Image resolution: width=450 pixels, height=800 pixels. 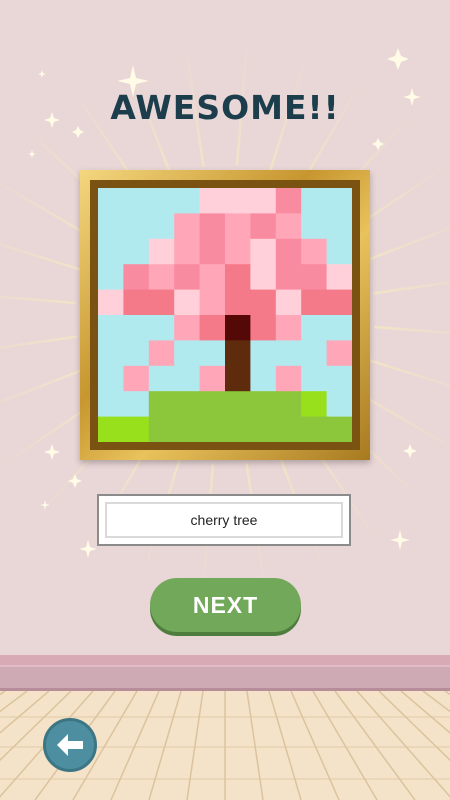 What do you see at coordinates (225, 660) in the screenshot?
I see `baseboard-top` at bounding box center [225, 660].